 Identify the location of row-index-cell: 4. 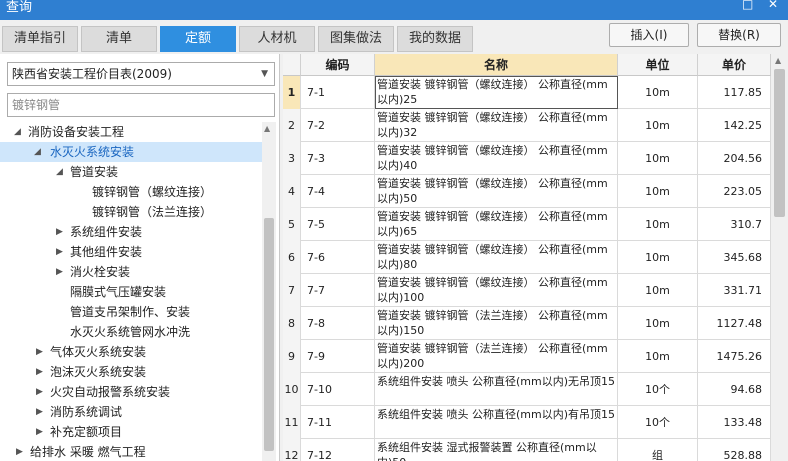
(292, 191).